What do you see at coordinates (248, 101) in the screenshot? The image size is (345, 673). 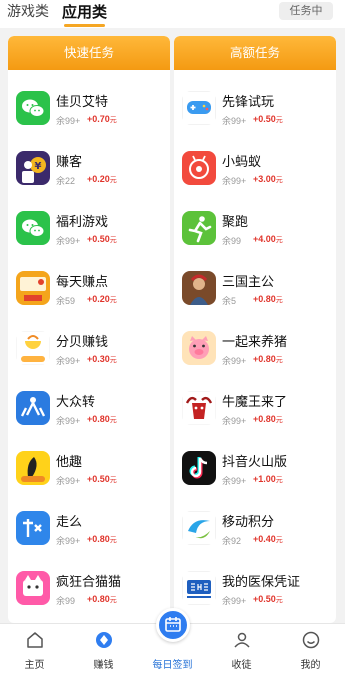 I see `task-name: 先锋试玩` at bounding box center [248, 101].